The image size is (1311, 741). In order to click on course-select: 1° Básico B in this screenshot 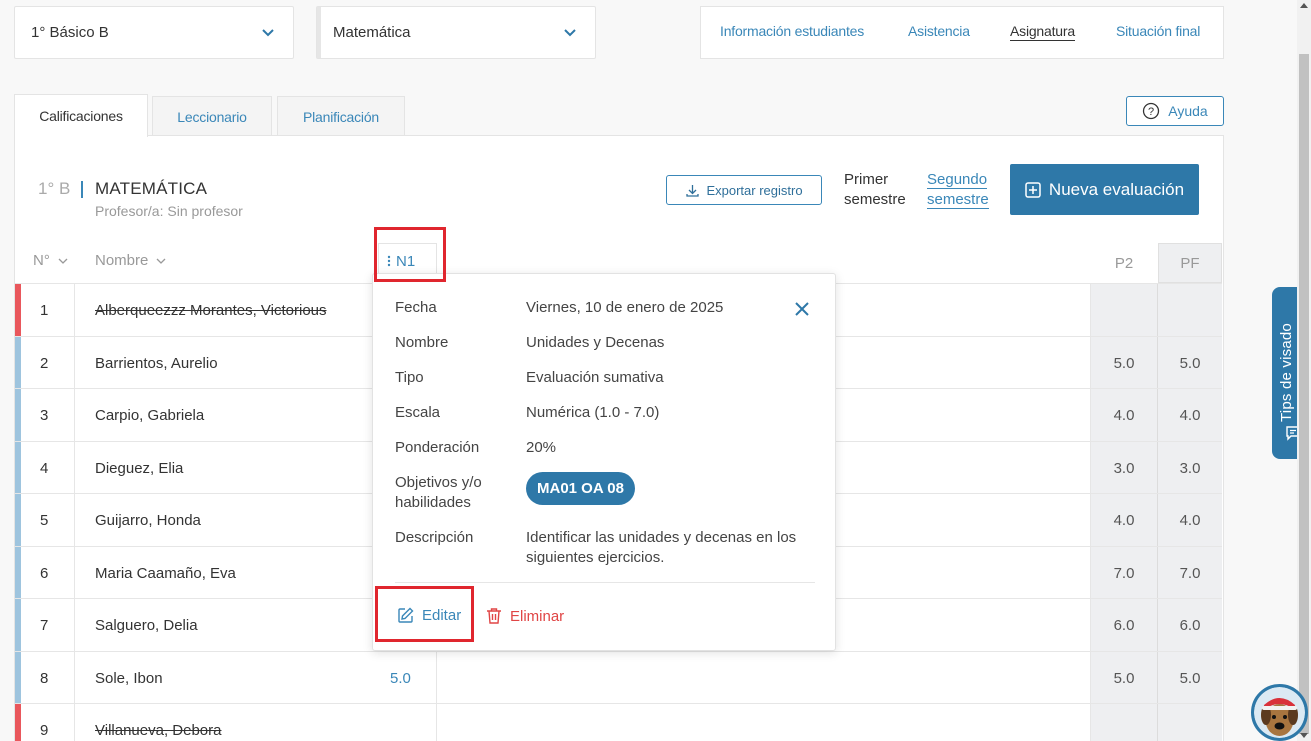, I will do `click(154, 32)`.